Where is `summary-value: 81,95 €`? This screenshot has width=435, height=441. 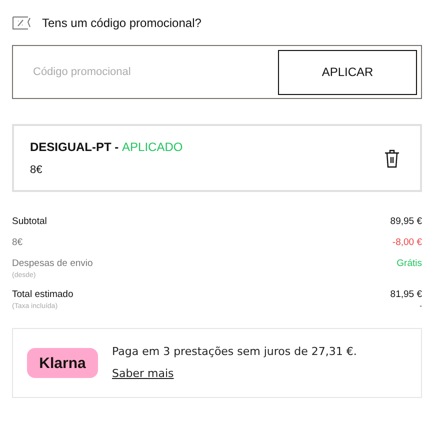 summary-value: 81,95 € is located at coordinates (406, 294).